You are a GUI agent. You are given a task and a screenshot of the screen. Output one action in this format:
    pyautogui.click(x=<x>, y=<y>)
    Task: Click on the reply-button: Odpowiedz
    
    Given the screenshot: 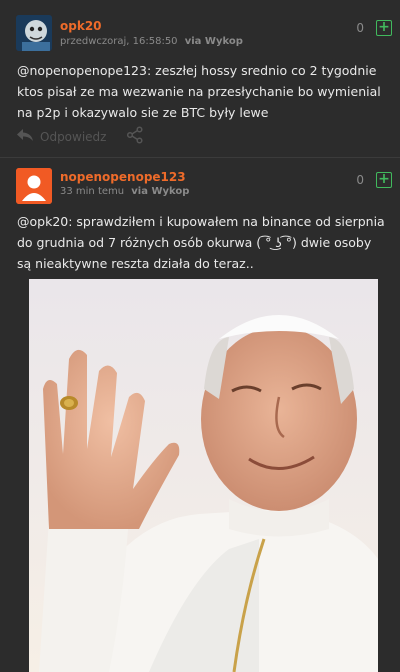 What is the action you would take?
    pyautogui.click(x=73, y=137)
    